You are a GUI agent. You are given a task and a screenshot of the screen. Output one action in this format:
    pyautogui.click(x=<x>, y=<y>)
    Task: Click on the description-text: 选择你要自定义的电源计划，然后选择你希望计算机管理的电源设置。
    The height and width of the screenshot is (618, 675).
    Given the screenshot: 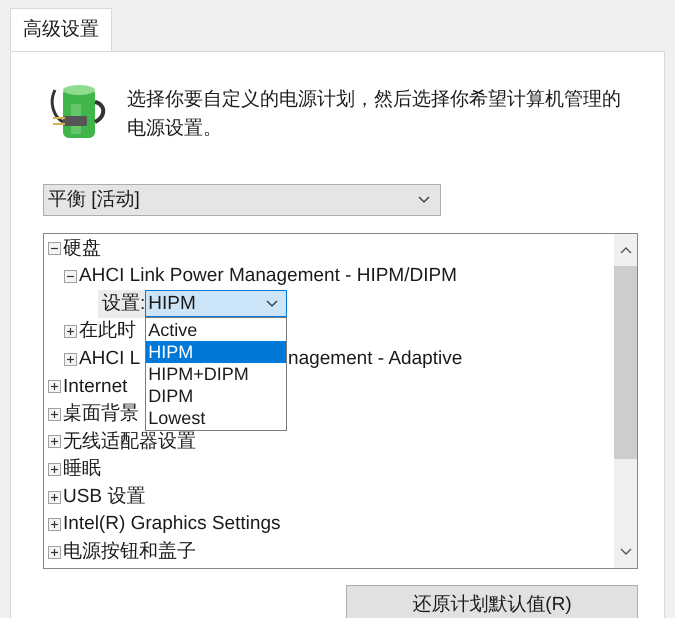 What is the action you would take?
    pyautogui.click(x=374, y=114)
    